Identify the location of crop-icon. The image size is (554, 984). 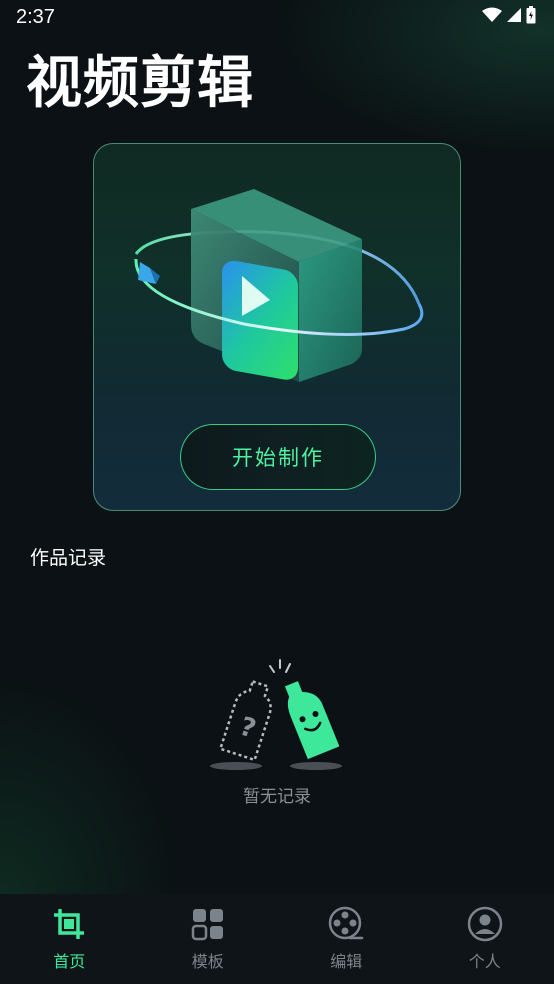
(69, 924).